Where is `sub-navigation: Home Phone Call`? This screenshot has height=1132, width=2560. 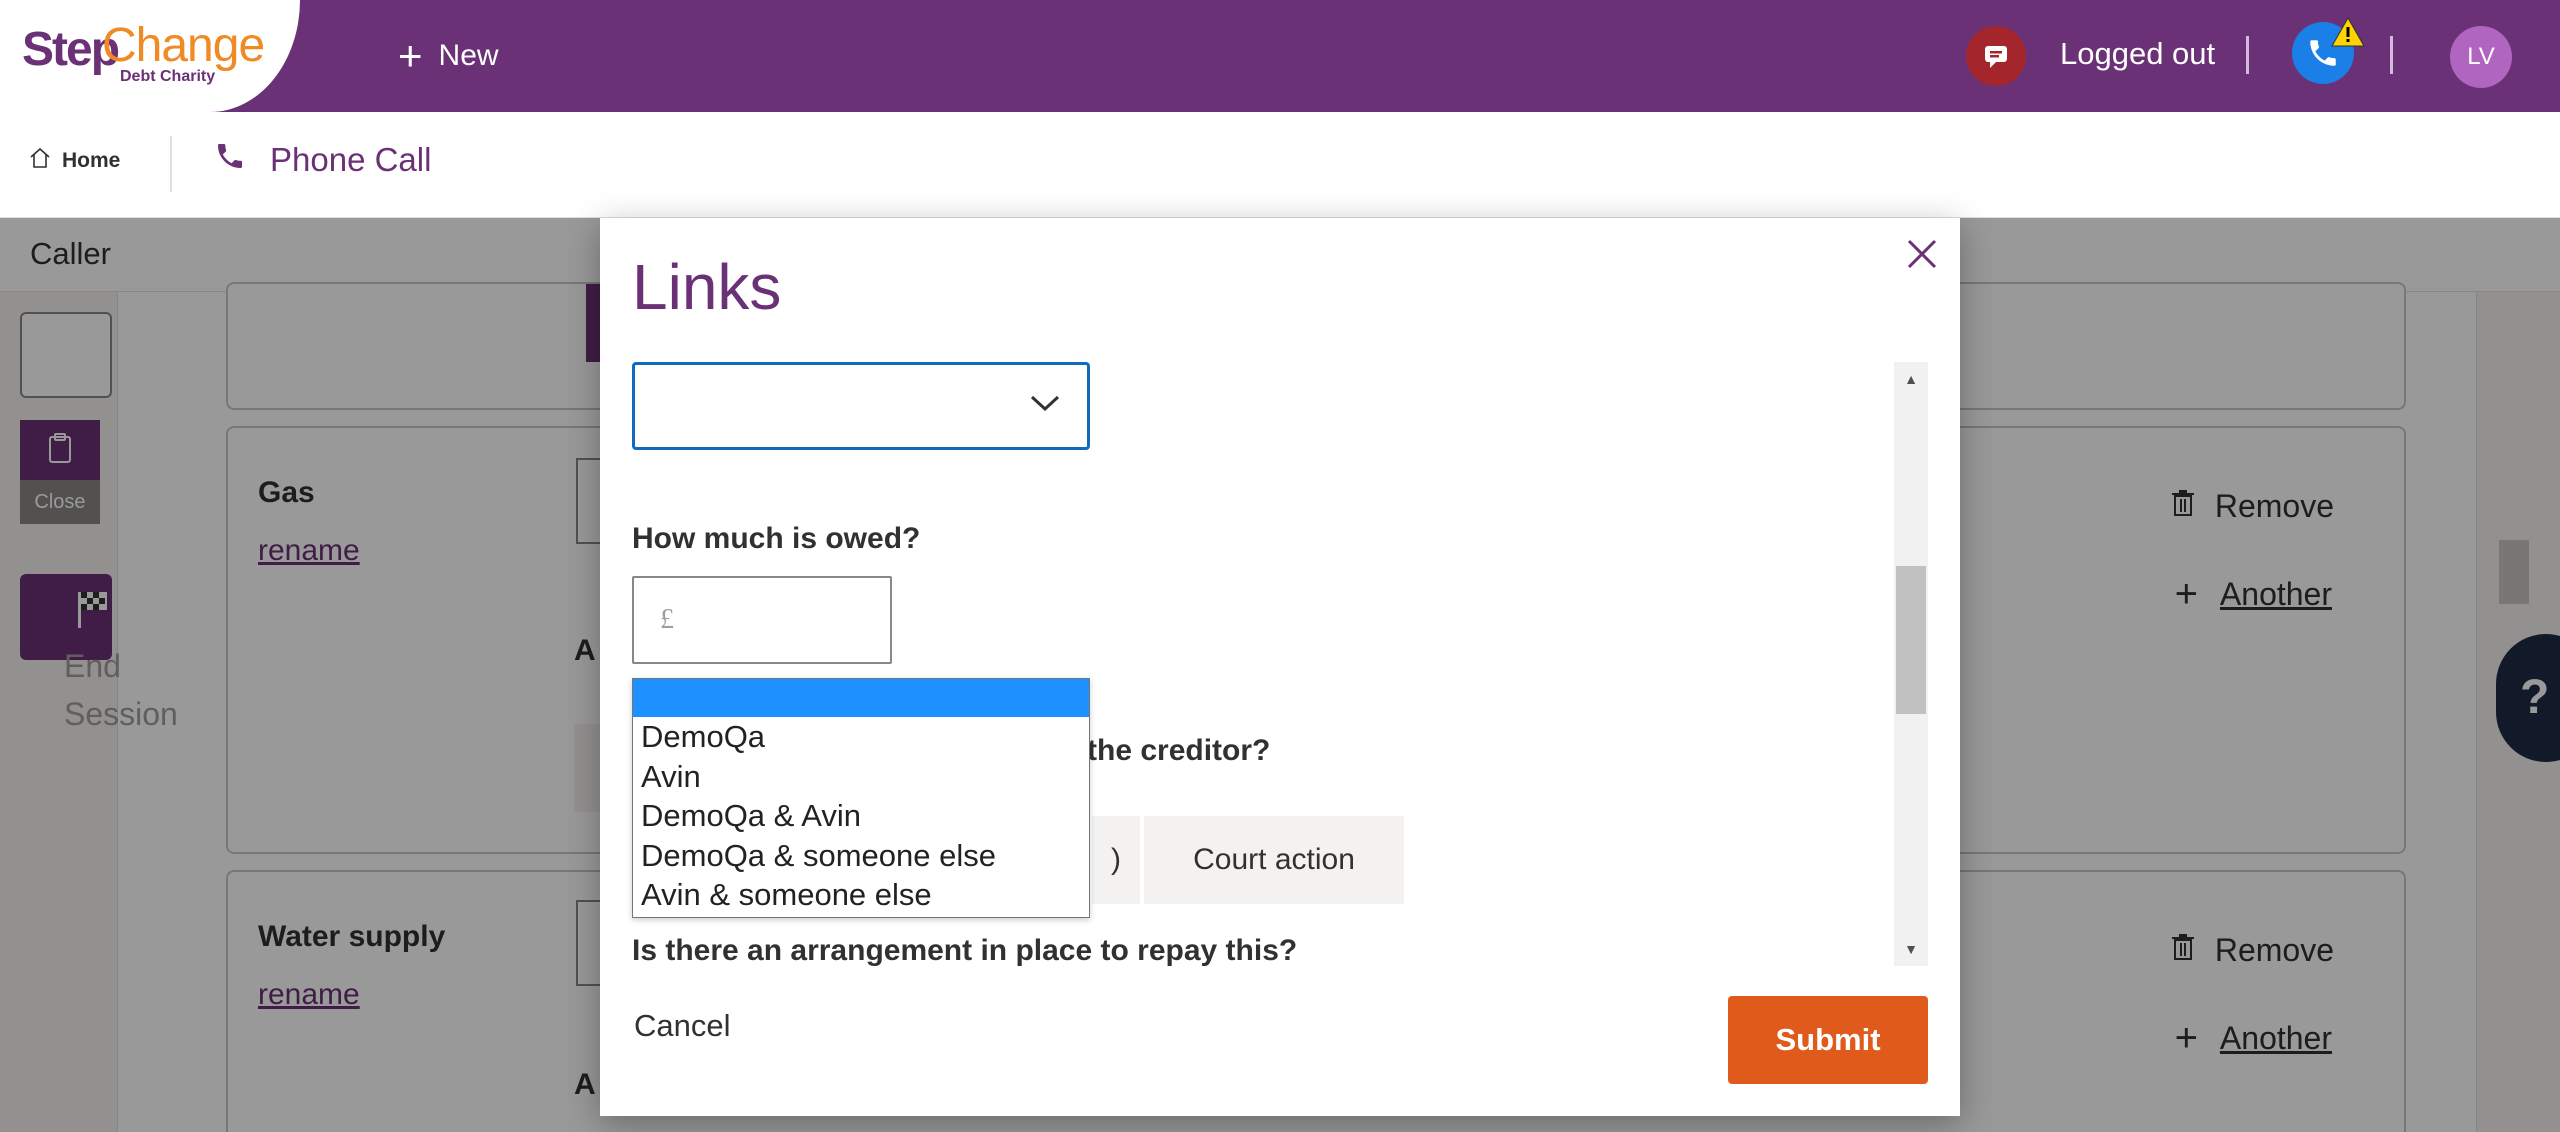 sub-navigation: Home Phone Call is located at coordinates (1280, 165).